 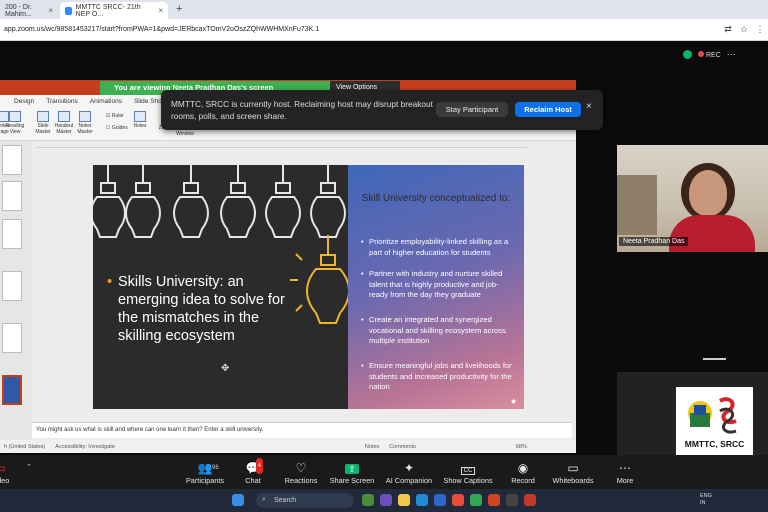 I want to click on reclaim-host-button: Reclaim Host, so click(x=548, y=109).